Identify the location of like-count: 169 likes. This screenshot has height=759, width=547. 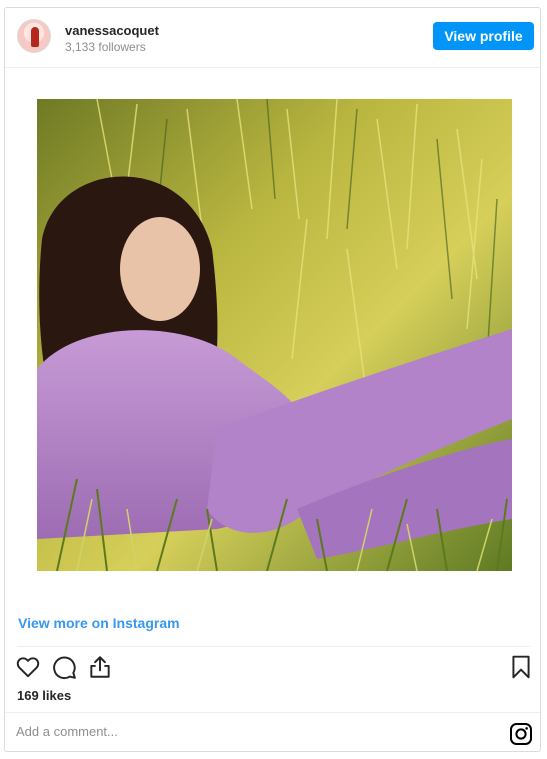
(44, 695).